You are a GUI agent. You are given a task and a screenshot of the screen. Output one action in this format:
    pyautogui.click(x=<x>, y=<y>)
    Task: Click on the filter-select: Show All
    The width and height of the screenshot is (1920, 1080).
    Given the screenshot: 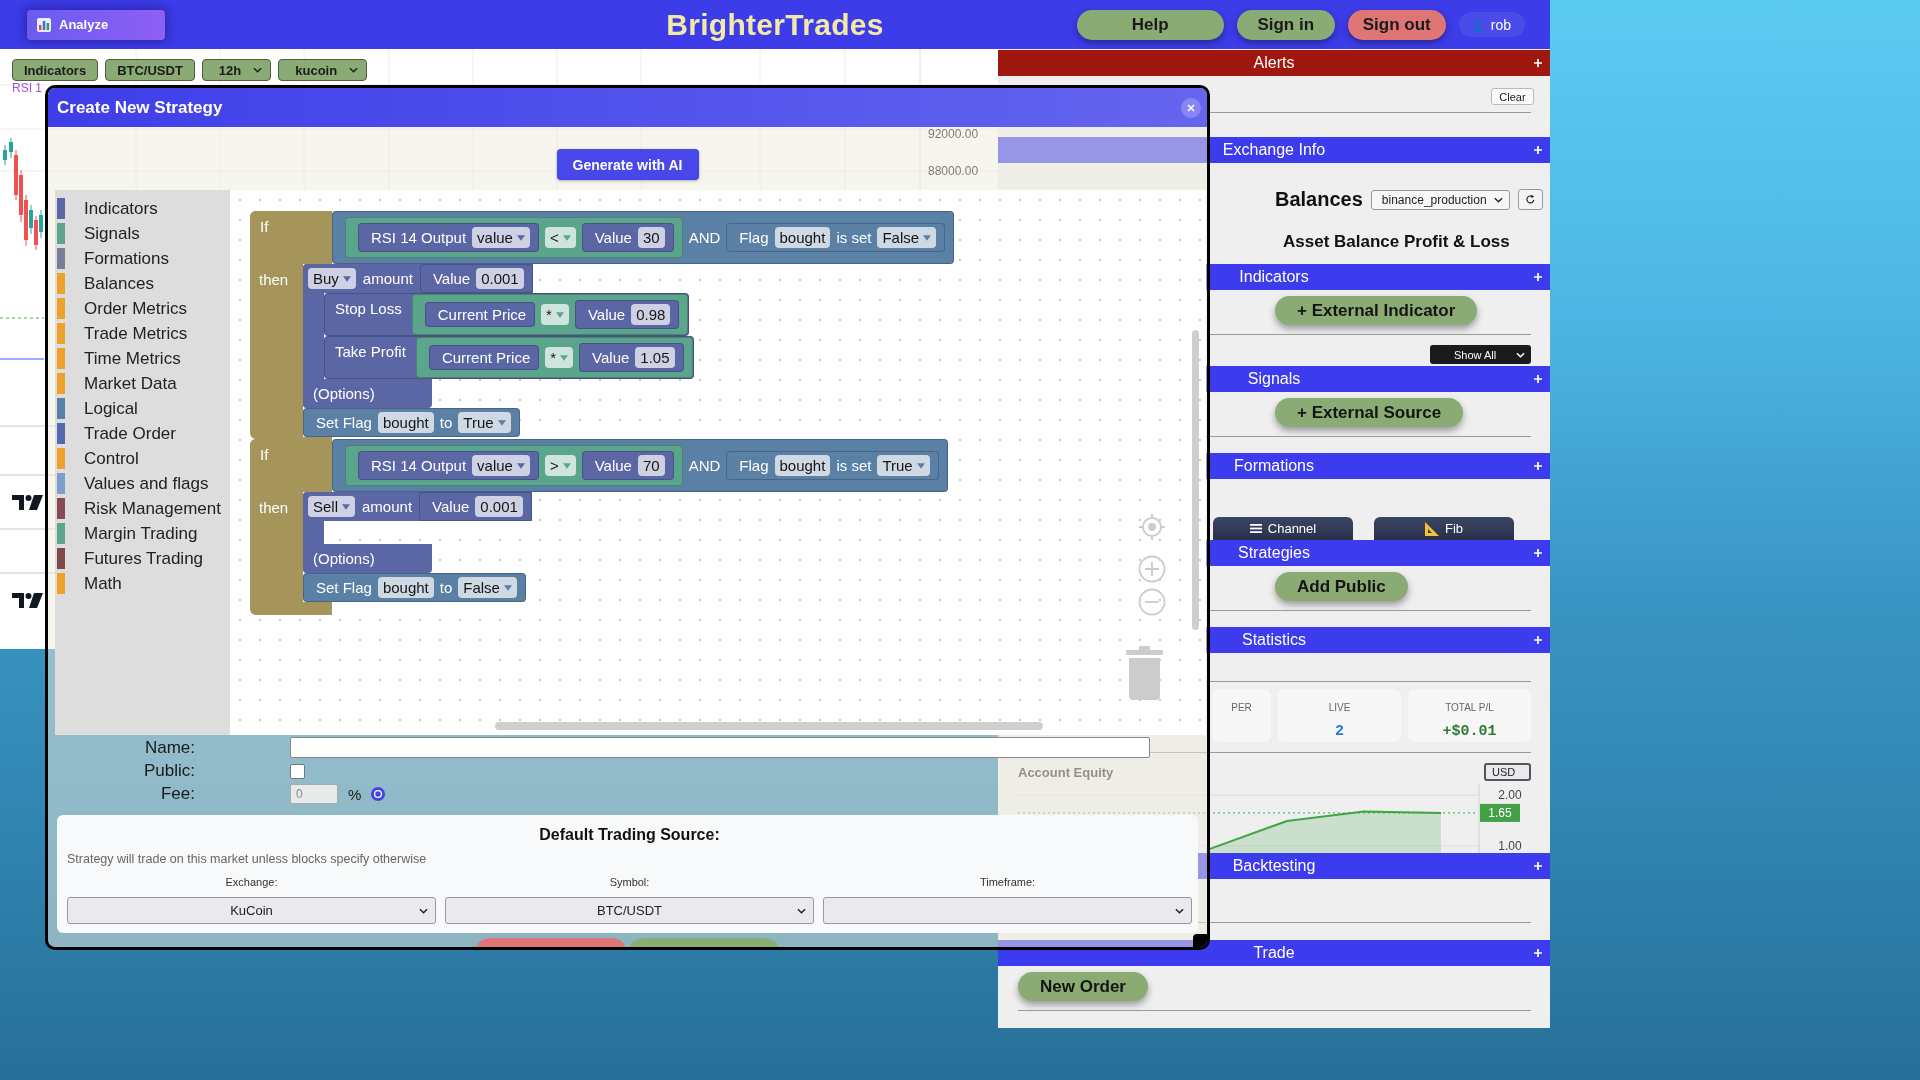 What is the action you would take?
    pyautogui.click(x=1480, y=354)
    